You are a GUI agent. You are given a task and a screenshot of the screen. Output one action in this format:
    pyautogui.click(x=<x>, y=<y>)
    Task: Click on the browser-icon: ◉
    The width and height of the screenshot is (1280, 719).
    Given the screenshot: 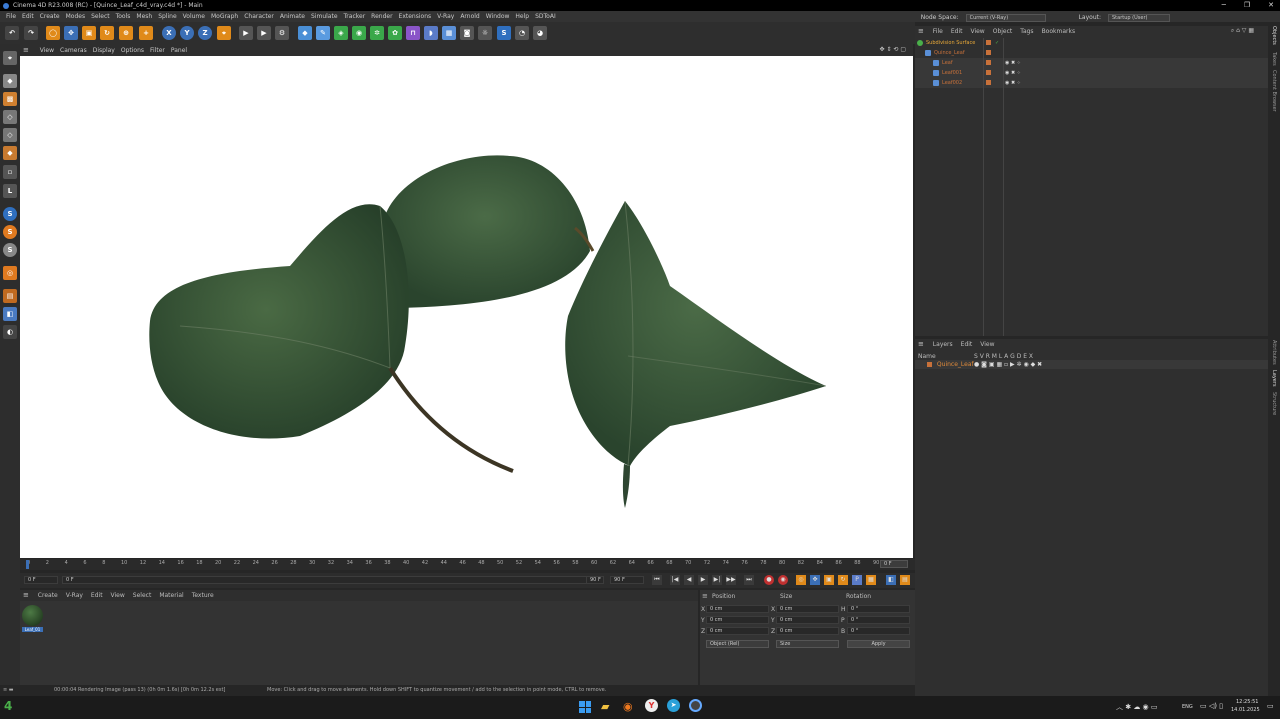 What is the action you would take?
    pyautogui.click(x=628, y=706)
    